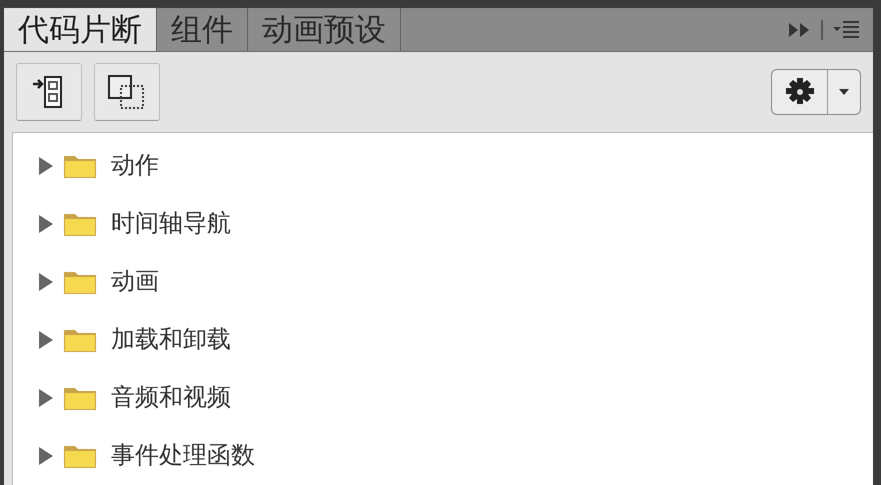 The width and height of the screenshot is (881, 485). Describe the element at coordinates (846, 29) in the screenshot. I see `menu-icon` at that location.